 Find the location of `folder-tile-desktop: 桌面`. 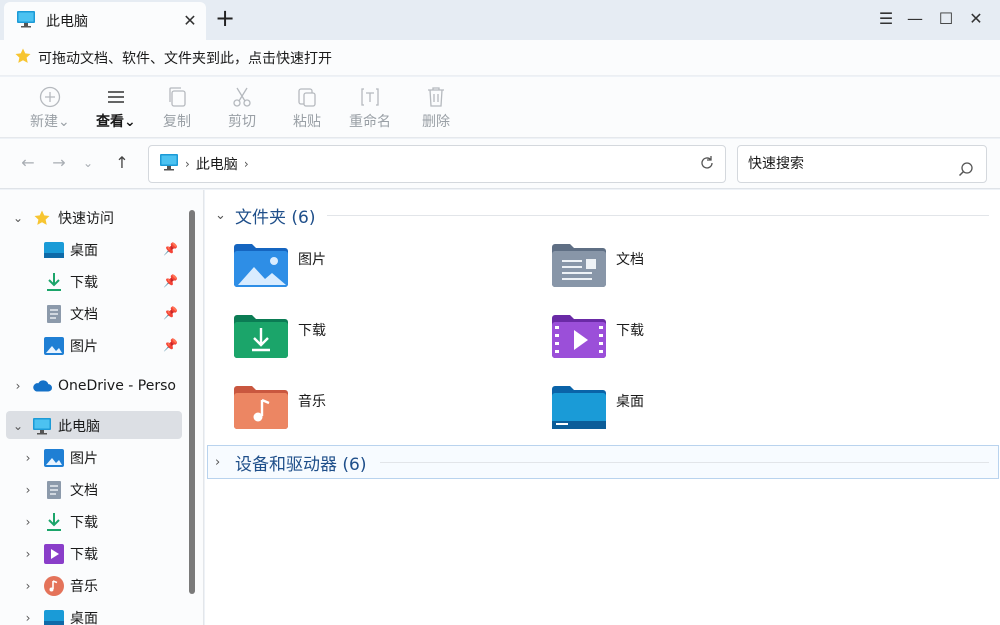

folder-tile-desktop: 桌面 is located at coordinates (702, 415).